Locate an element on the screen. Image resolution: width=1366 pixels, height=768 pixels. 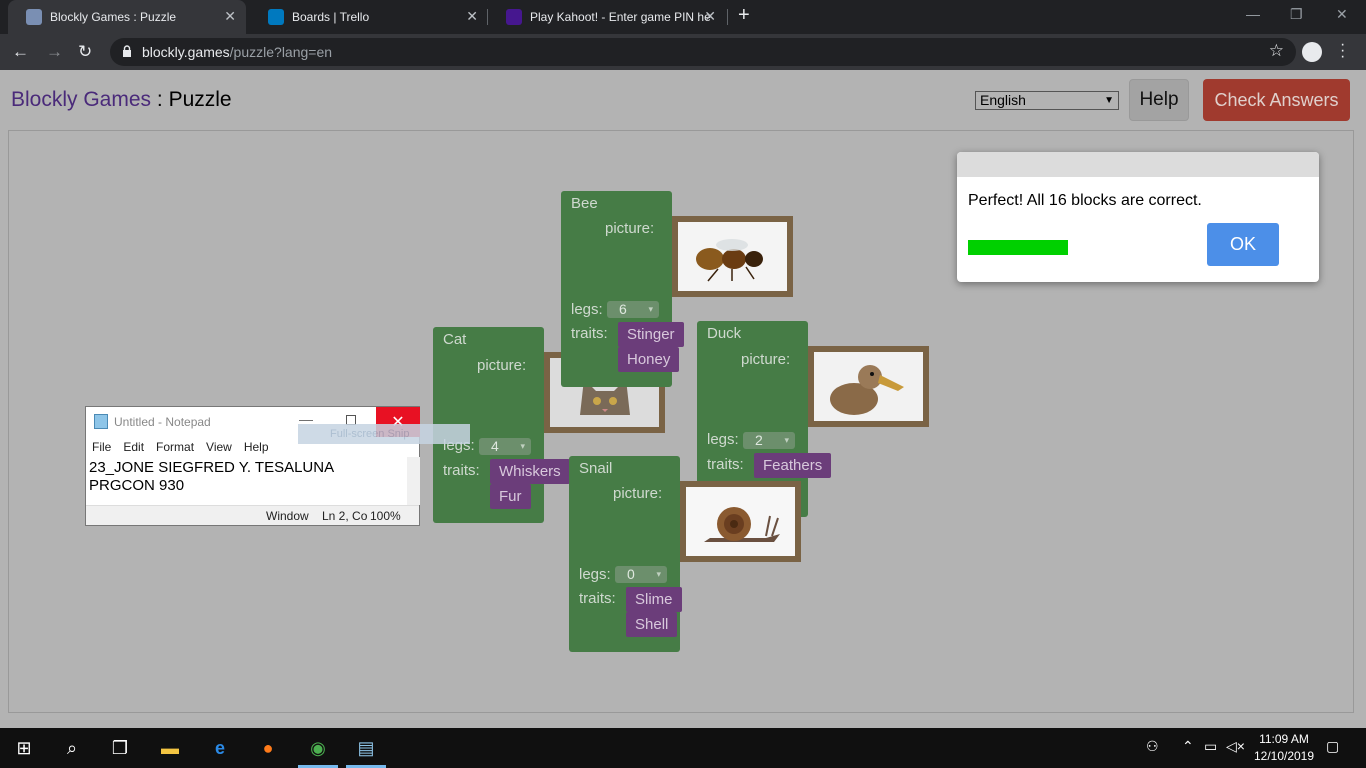
trait-block: Shell is located at coordinates (652, 624).